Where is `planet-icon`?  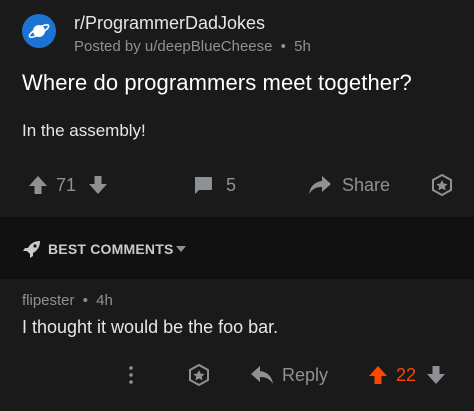
planet-icon is located at coordinates (39, 31).